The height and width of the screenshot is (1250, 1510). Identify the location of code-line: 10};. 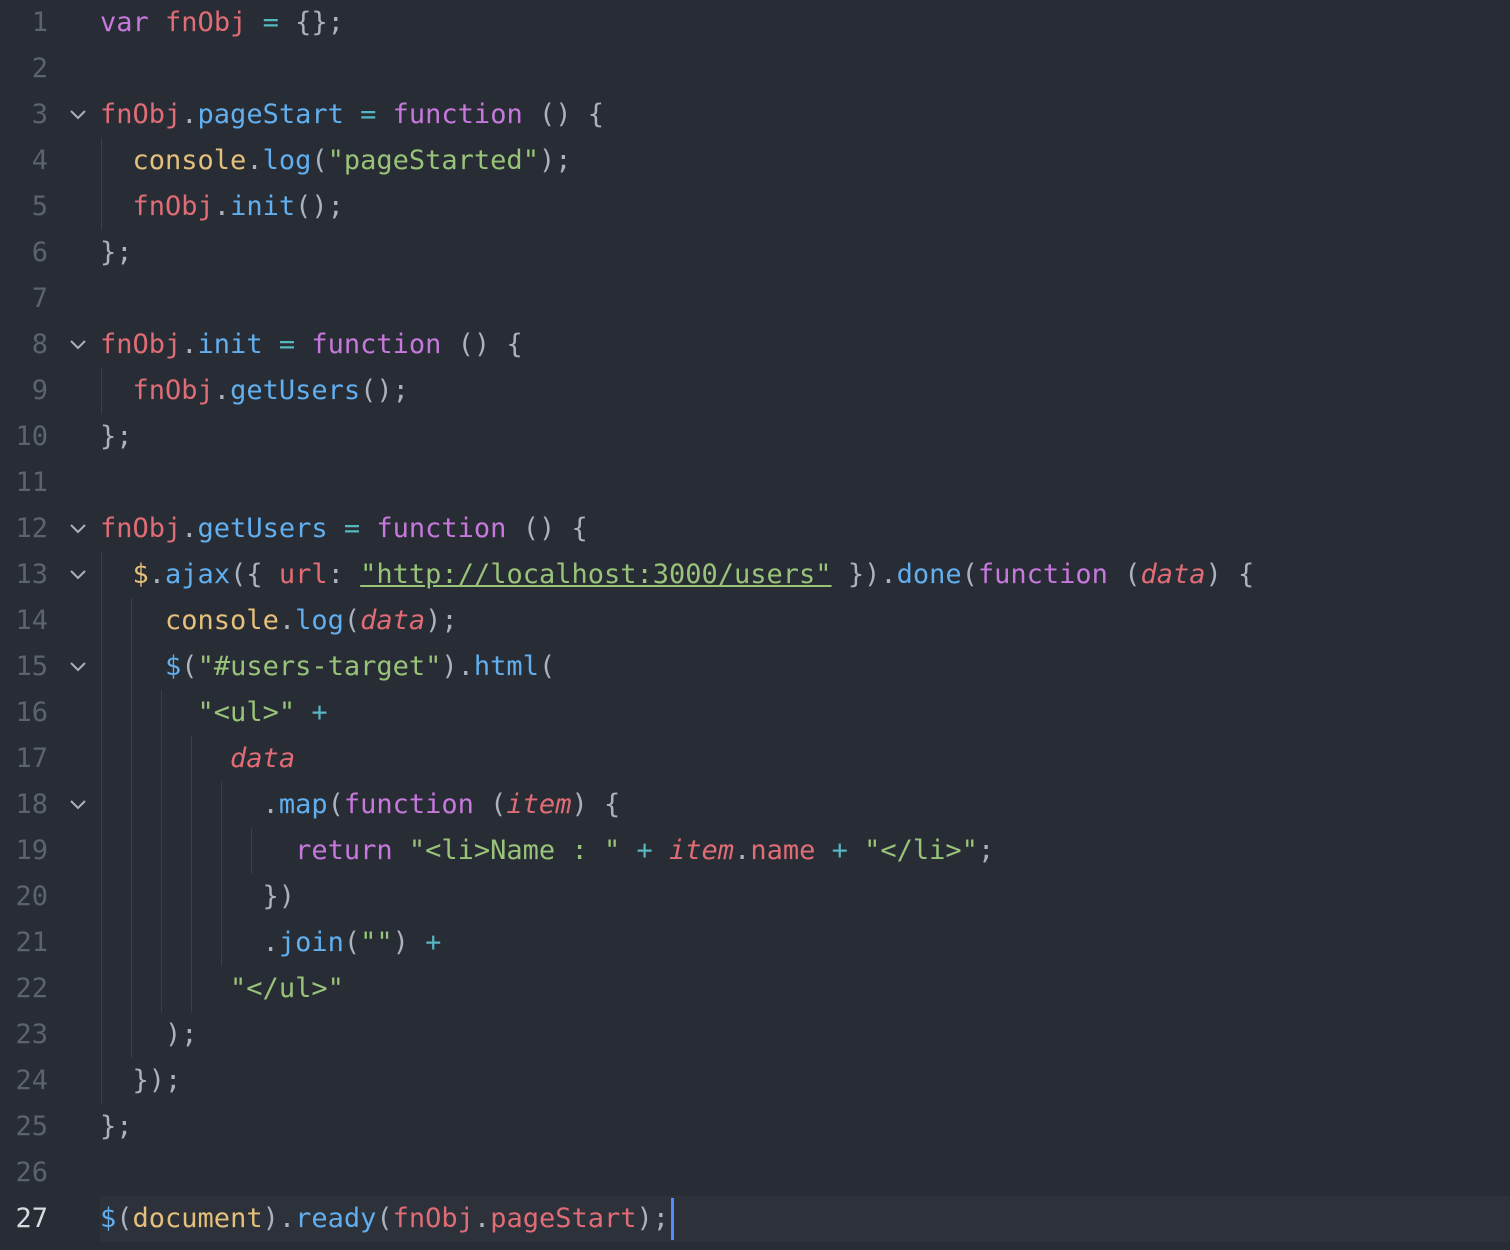
(755, 437).